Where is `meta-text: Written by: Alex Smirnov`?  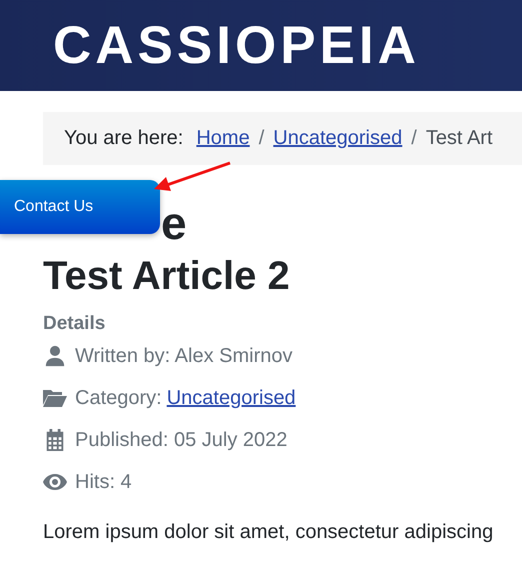
meta-text: Written by: Alex Smirnov is located at coordinates (183, 356).